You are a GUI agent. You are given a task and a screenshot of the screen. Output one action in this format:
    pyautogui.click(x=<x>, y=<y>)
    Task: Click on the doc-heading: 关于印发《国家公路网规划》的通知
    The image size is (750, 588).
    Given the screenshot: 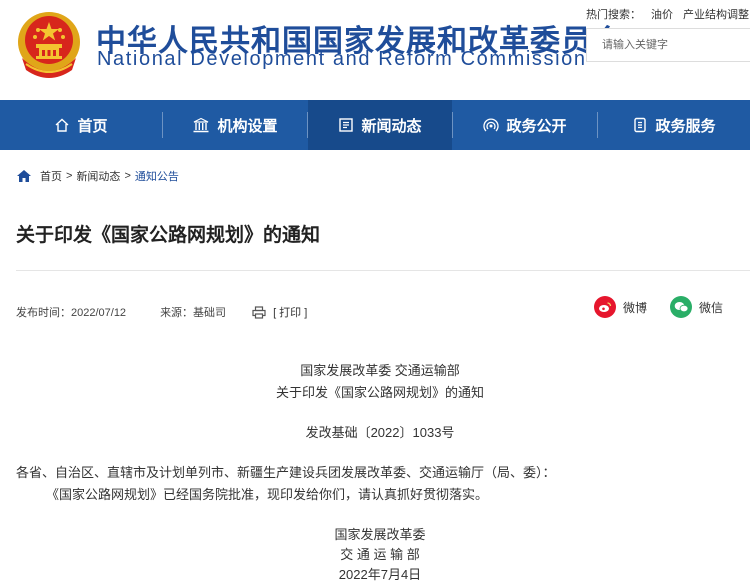 What is the action you would take?
    pyautogui.click(x=379, y=392)
    